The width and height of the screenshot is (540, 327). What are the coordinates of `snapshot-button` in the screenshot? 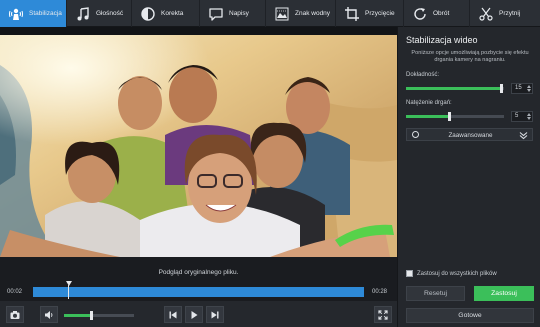 It's located at (15, 314).